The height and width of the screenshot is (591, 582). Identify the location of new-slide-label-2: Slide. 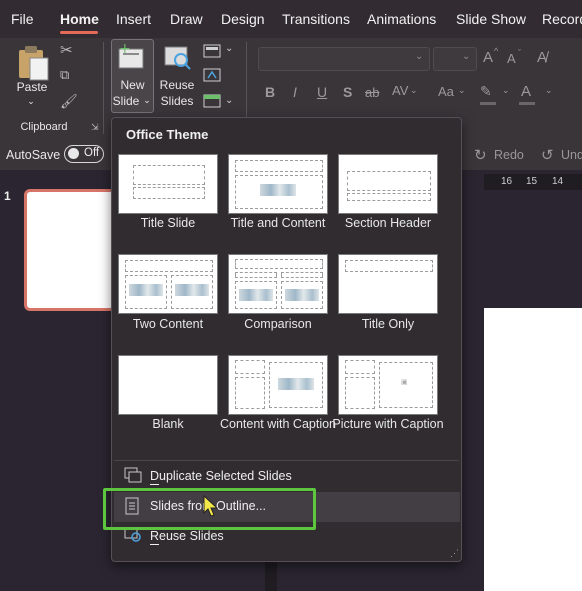
(126, 101).